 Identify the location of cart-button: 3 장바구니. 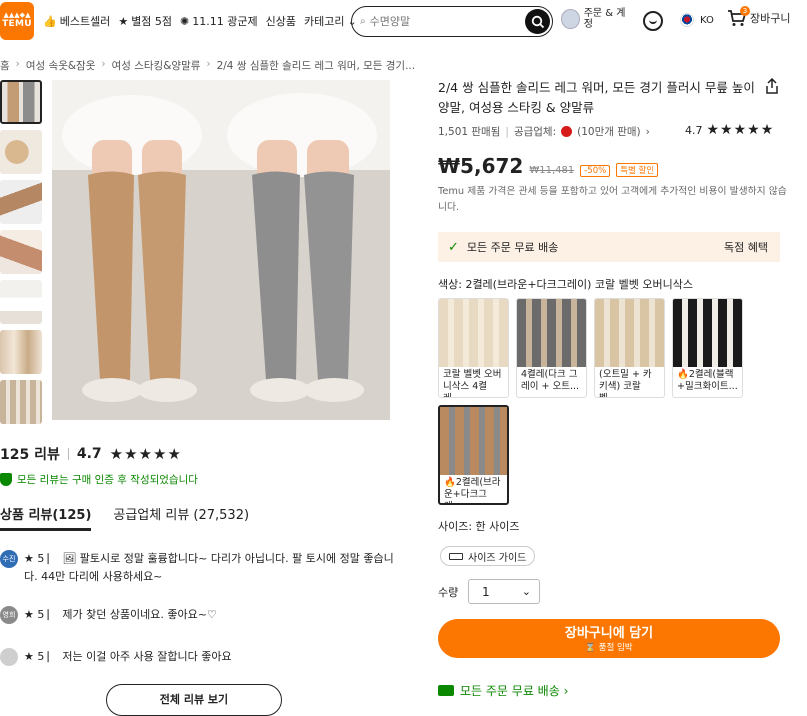
(758, 16).